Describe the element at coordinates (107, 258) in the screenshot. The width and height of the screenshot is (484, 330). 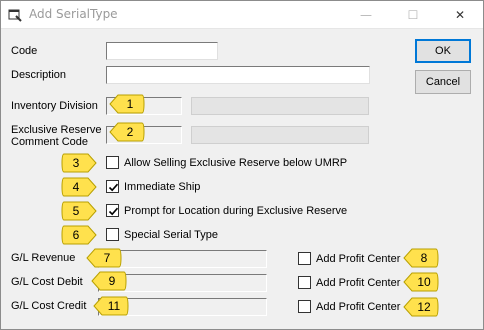
I see `callout-number: 7` at that location.